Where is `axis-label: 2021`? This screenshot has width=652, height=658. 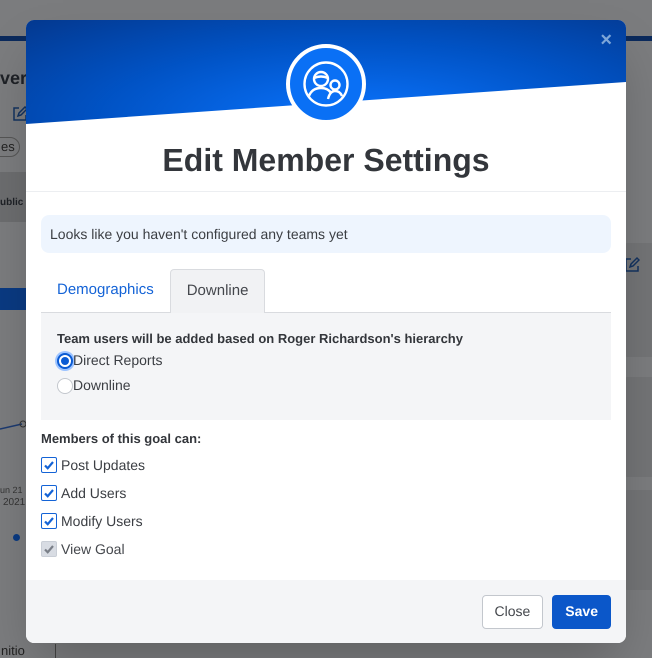 axis-label: 2021 is located at coordinates (14, 503).